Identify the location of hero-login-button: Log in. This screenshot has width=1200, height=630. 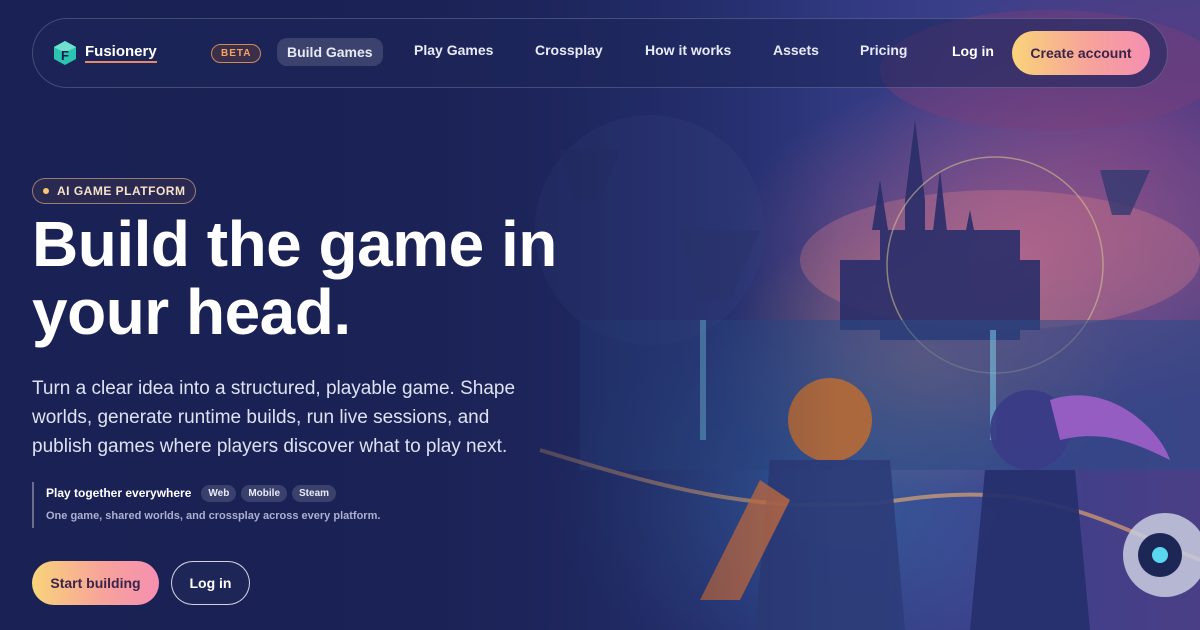
(210, 583).